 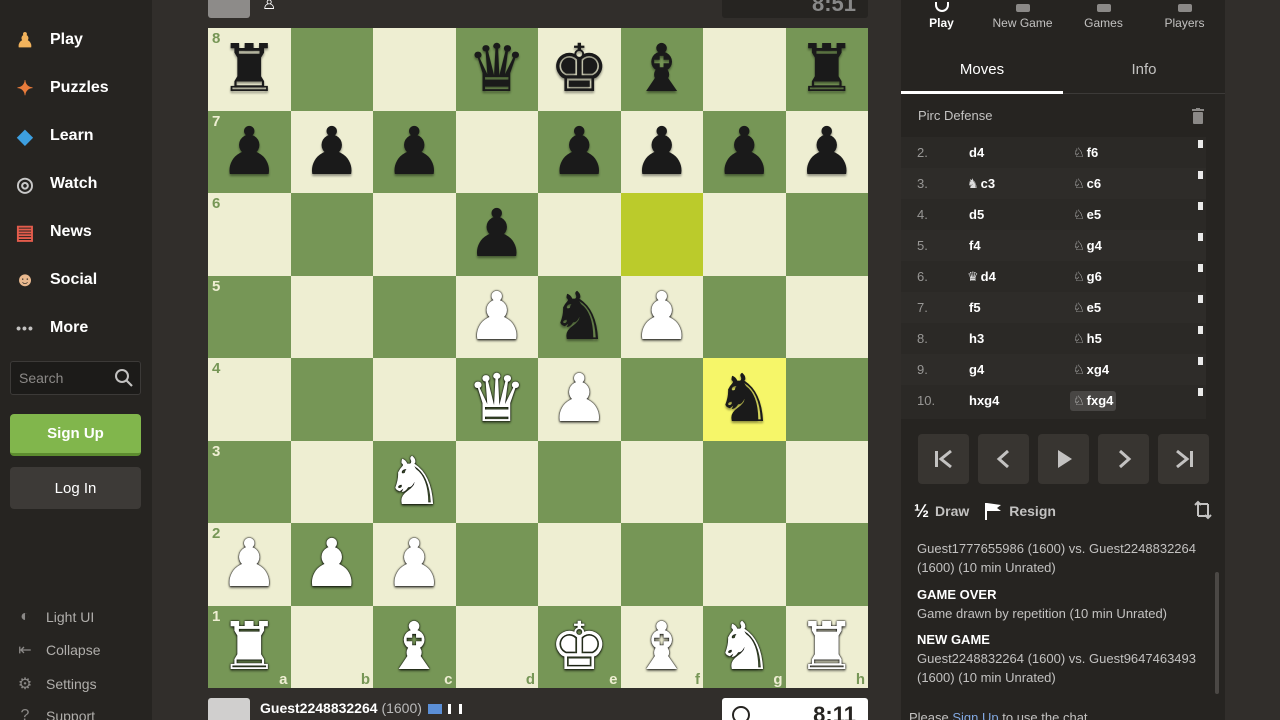 What do you see at coordinates (826, 151) in the screenshot?
I see `square-h7: ♟` at bounding box center [826, 151].